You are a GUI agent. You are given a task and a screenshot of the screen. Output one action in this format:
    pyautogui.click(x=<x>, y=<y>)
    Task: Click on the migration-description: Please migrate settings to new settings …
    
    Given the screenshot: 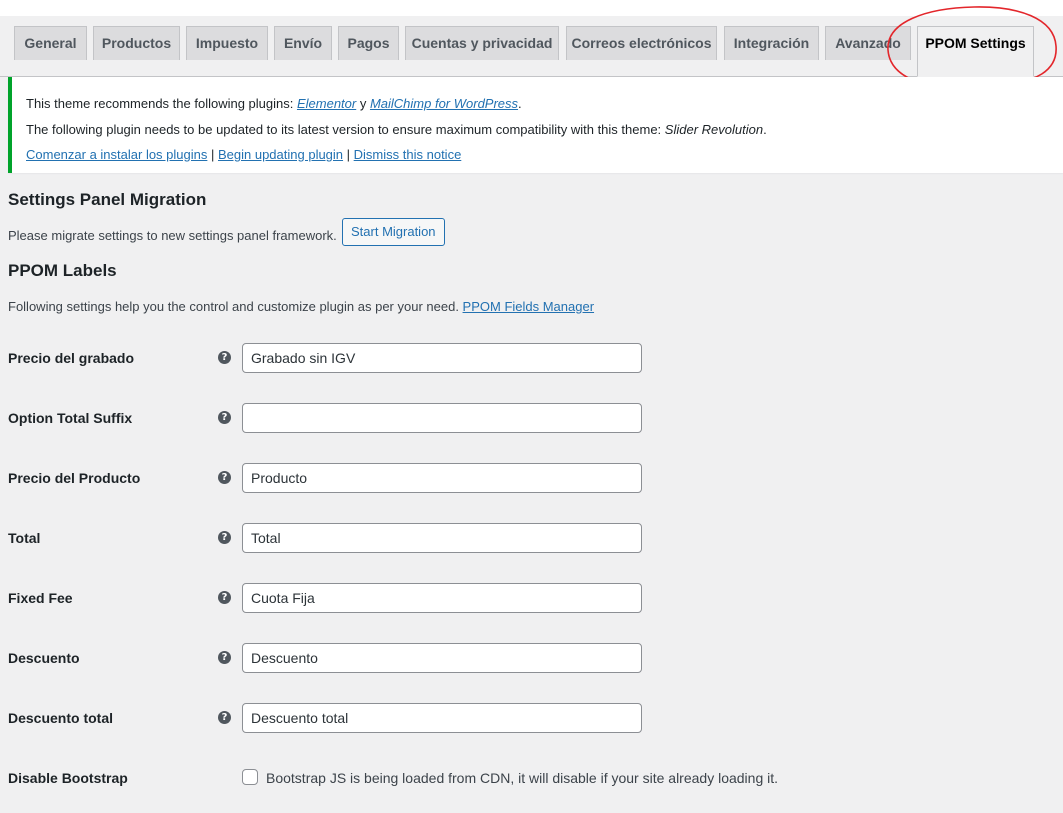 What is the action you would take?
    pyautogui.click(x=172, y=235)
    